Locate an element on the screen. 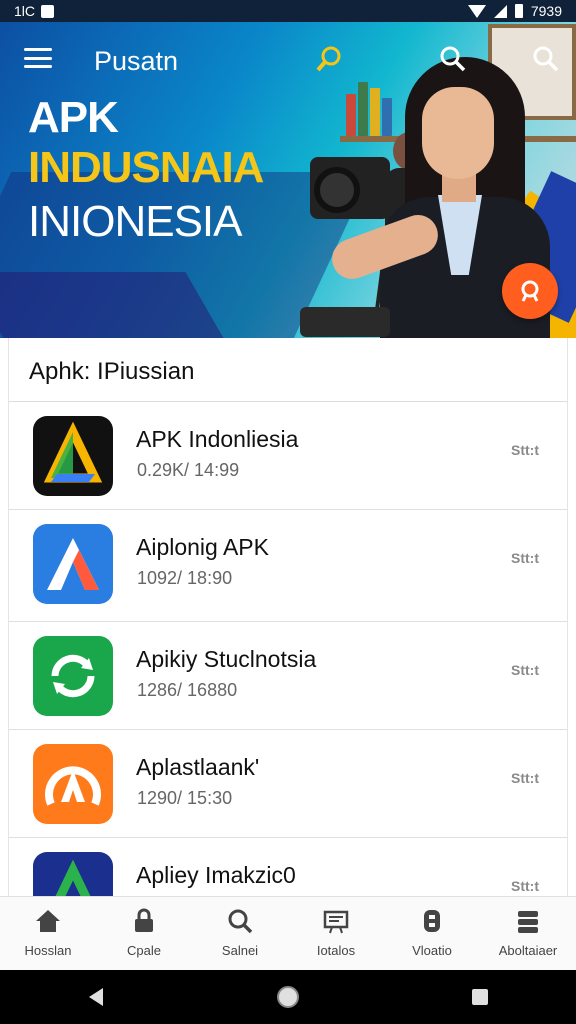 The height and width of the screenshot is (1024, 576). hero-title-line-1: APK is located at coordinates (73, 117).